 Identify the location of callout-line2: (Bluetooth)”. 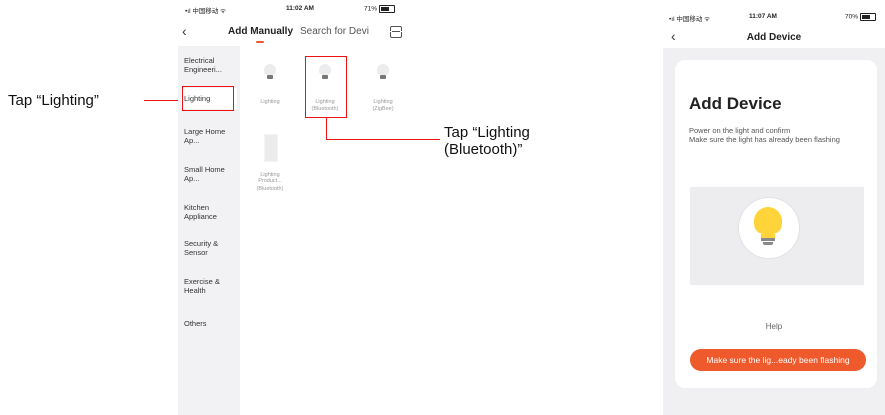
(483, 149).